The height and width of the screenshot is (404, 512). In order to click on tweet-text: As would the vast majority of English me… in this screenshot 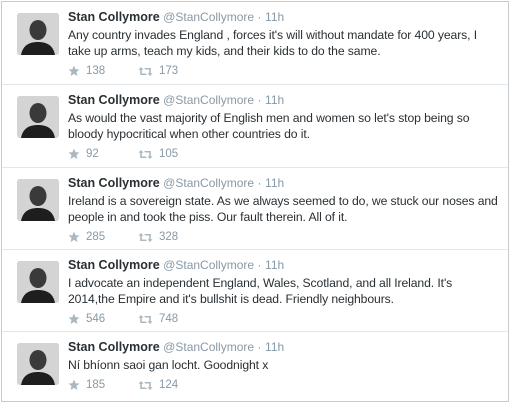, I will do `click(269, 126)`.